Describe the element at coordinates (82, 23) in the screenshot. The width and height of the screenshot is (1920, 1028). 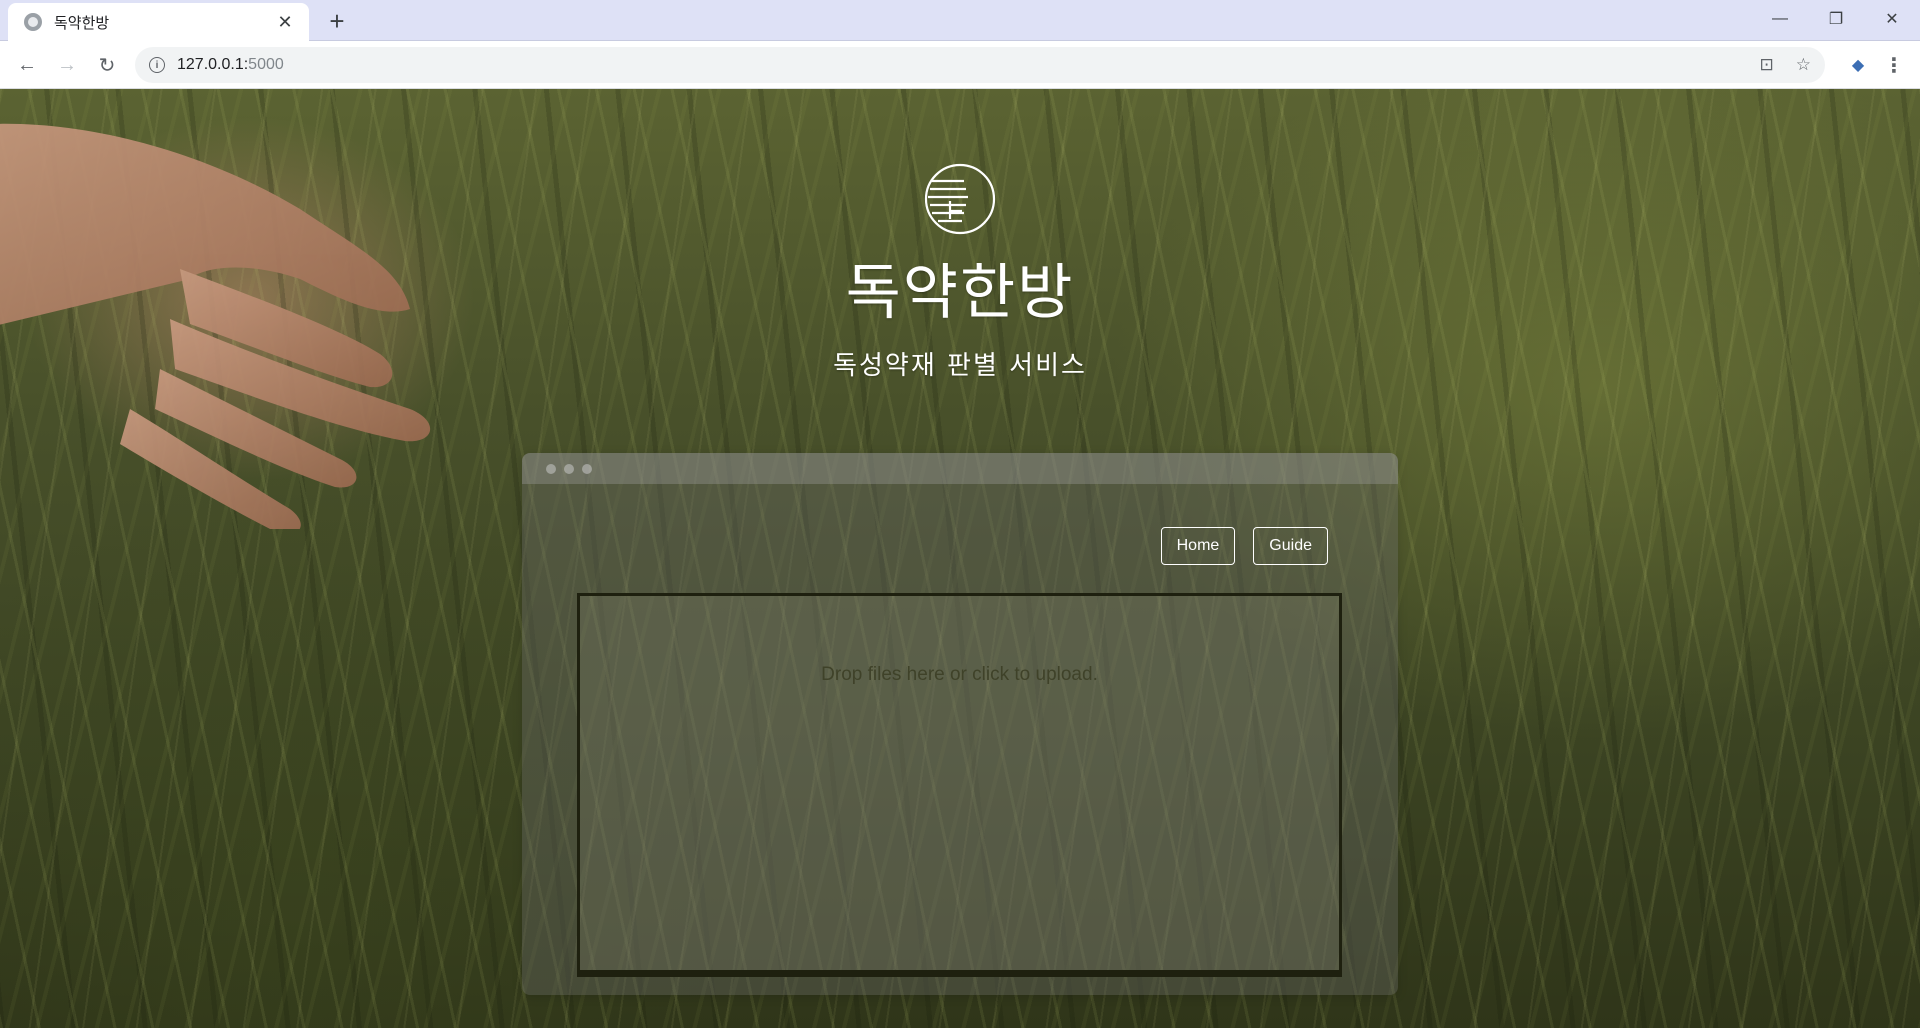
I see `tab-title: 독약한방` at that location.